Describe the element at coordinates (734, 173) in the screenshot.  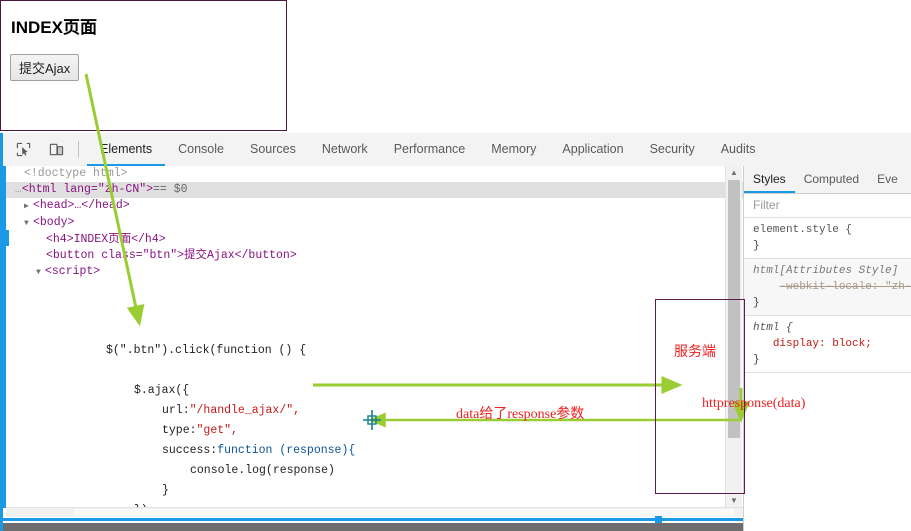
I see `scroll-up-arrow-icon: ▲` at that location.